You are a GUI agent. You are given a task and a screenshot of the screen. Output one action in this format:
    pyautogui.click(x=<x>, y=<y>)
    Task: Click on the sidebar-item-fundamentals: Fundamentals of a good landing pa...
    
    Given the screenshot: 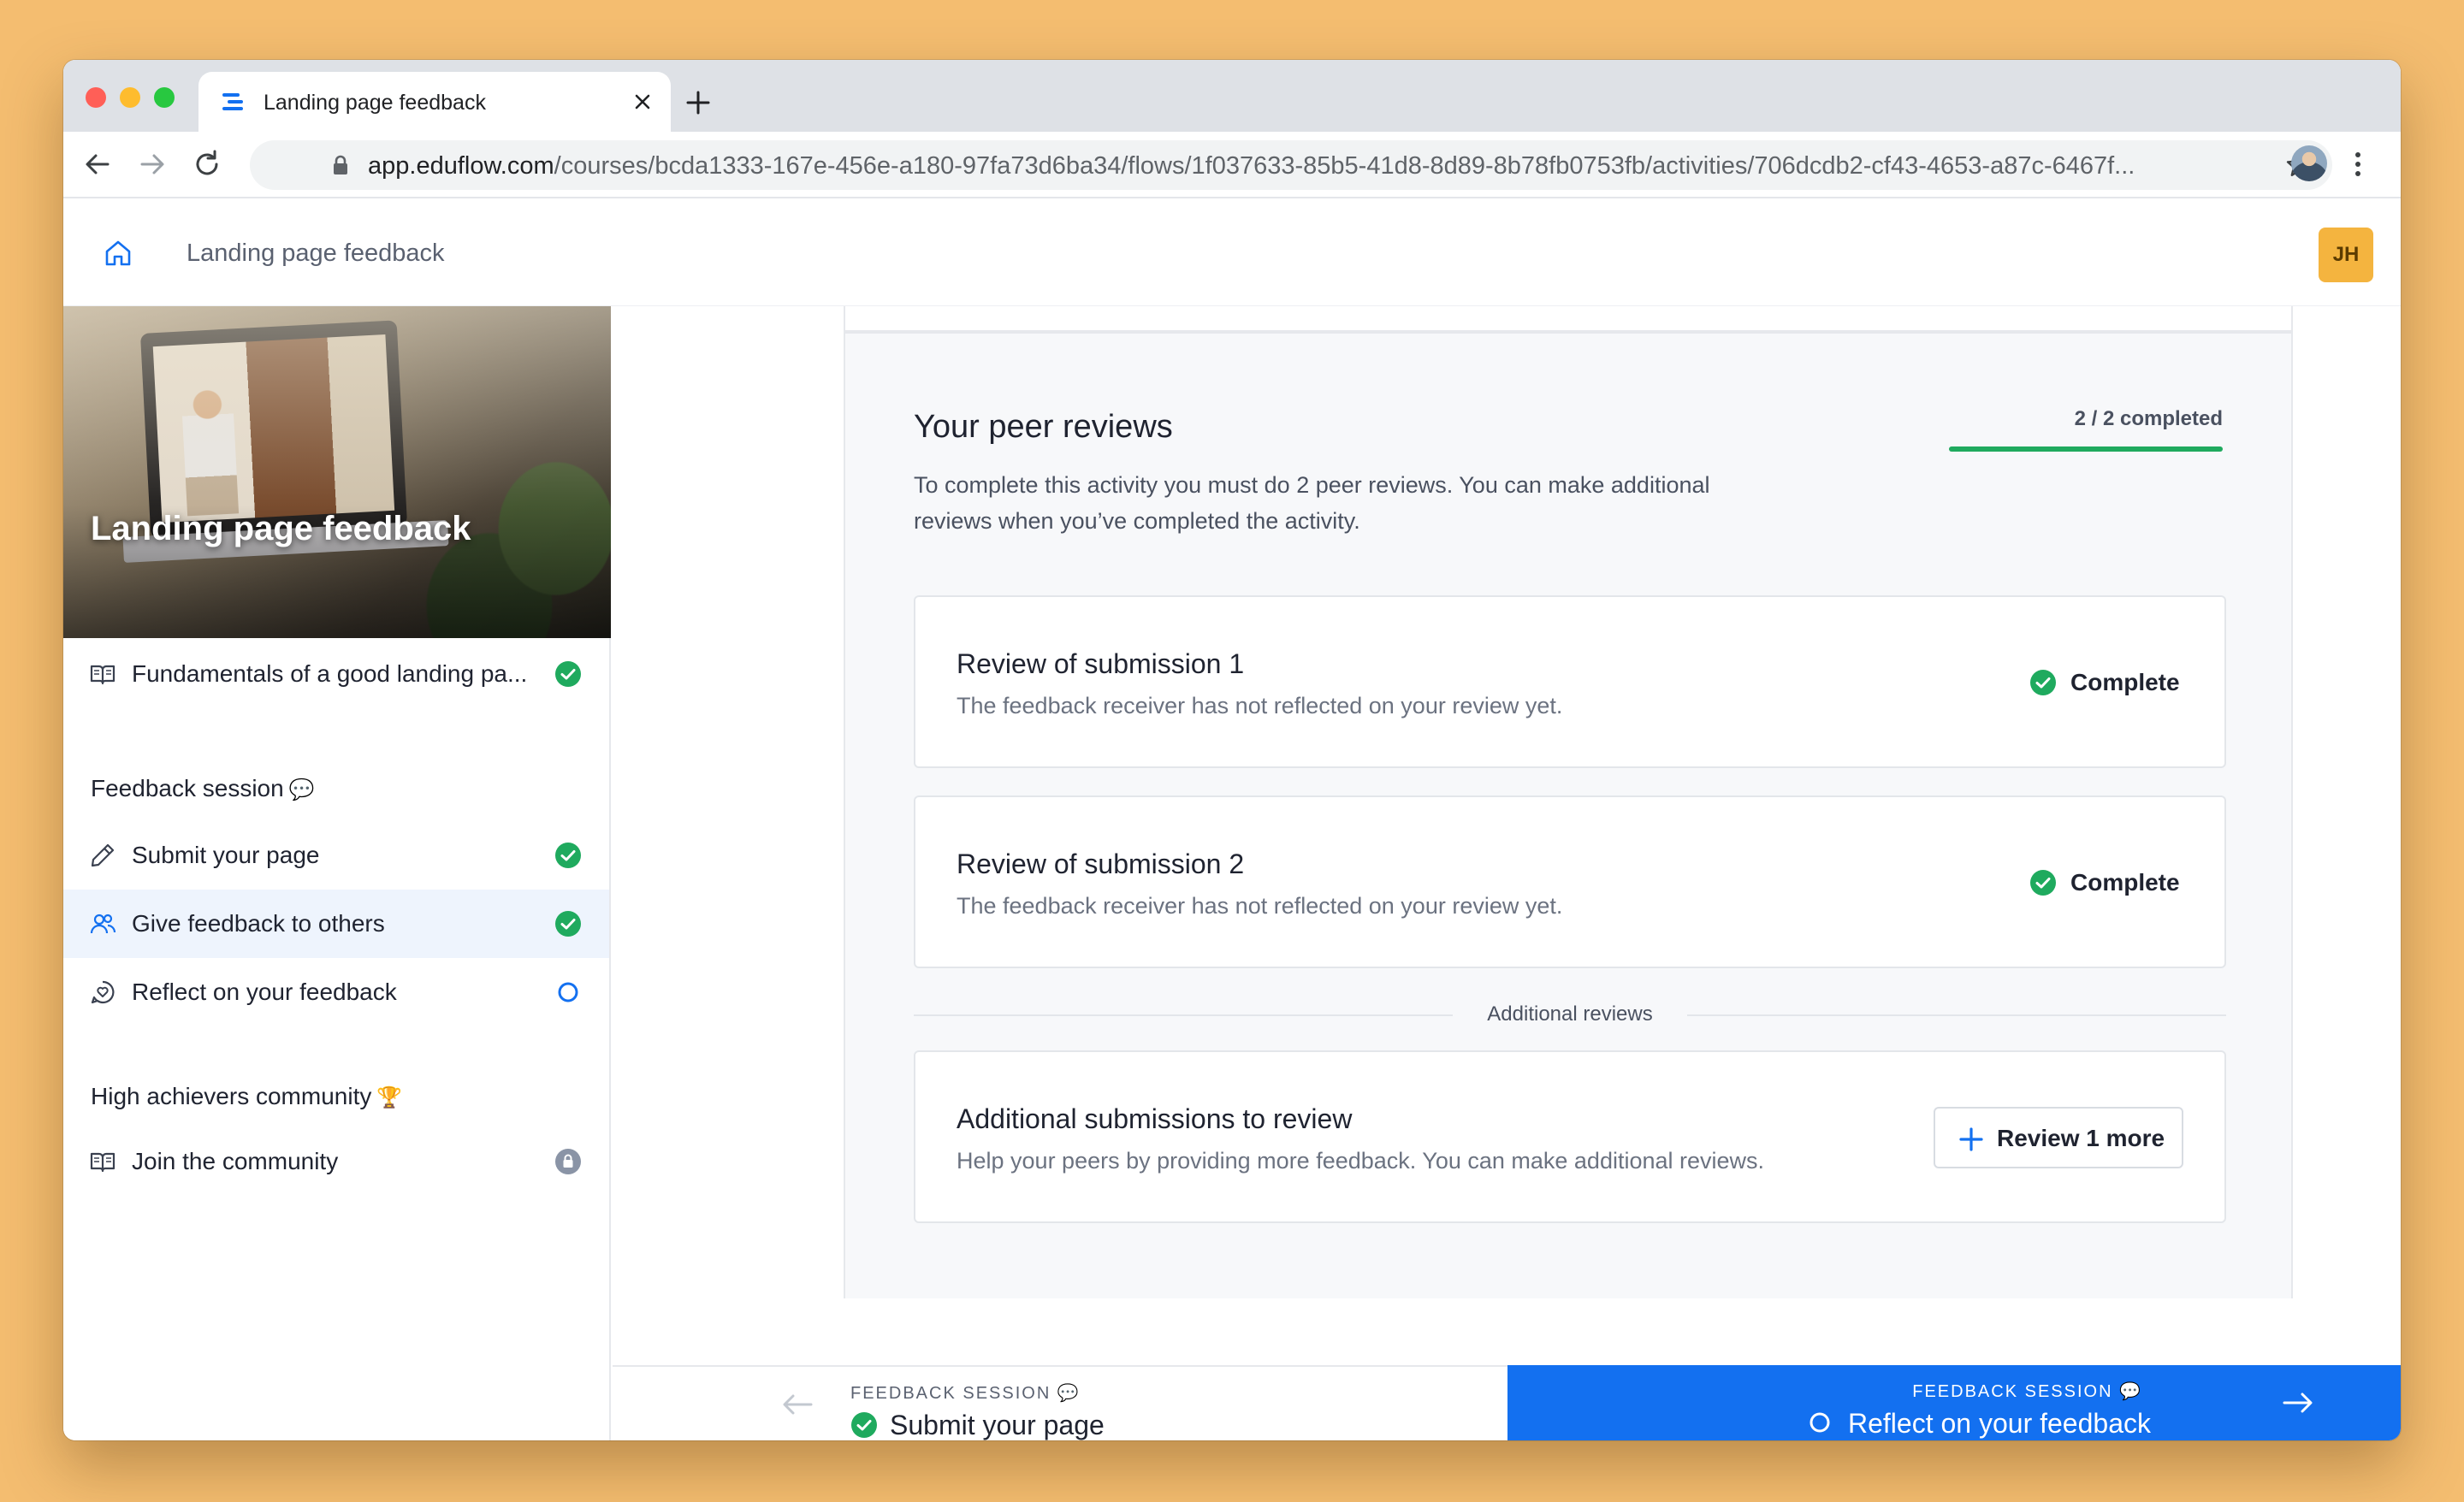 What is the action you would take?
    pyautogui.click(x=336, y=674)
    